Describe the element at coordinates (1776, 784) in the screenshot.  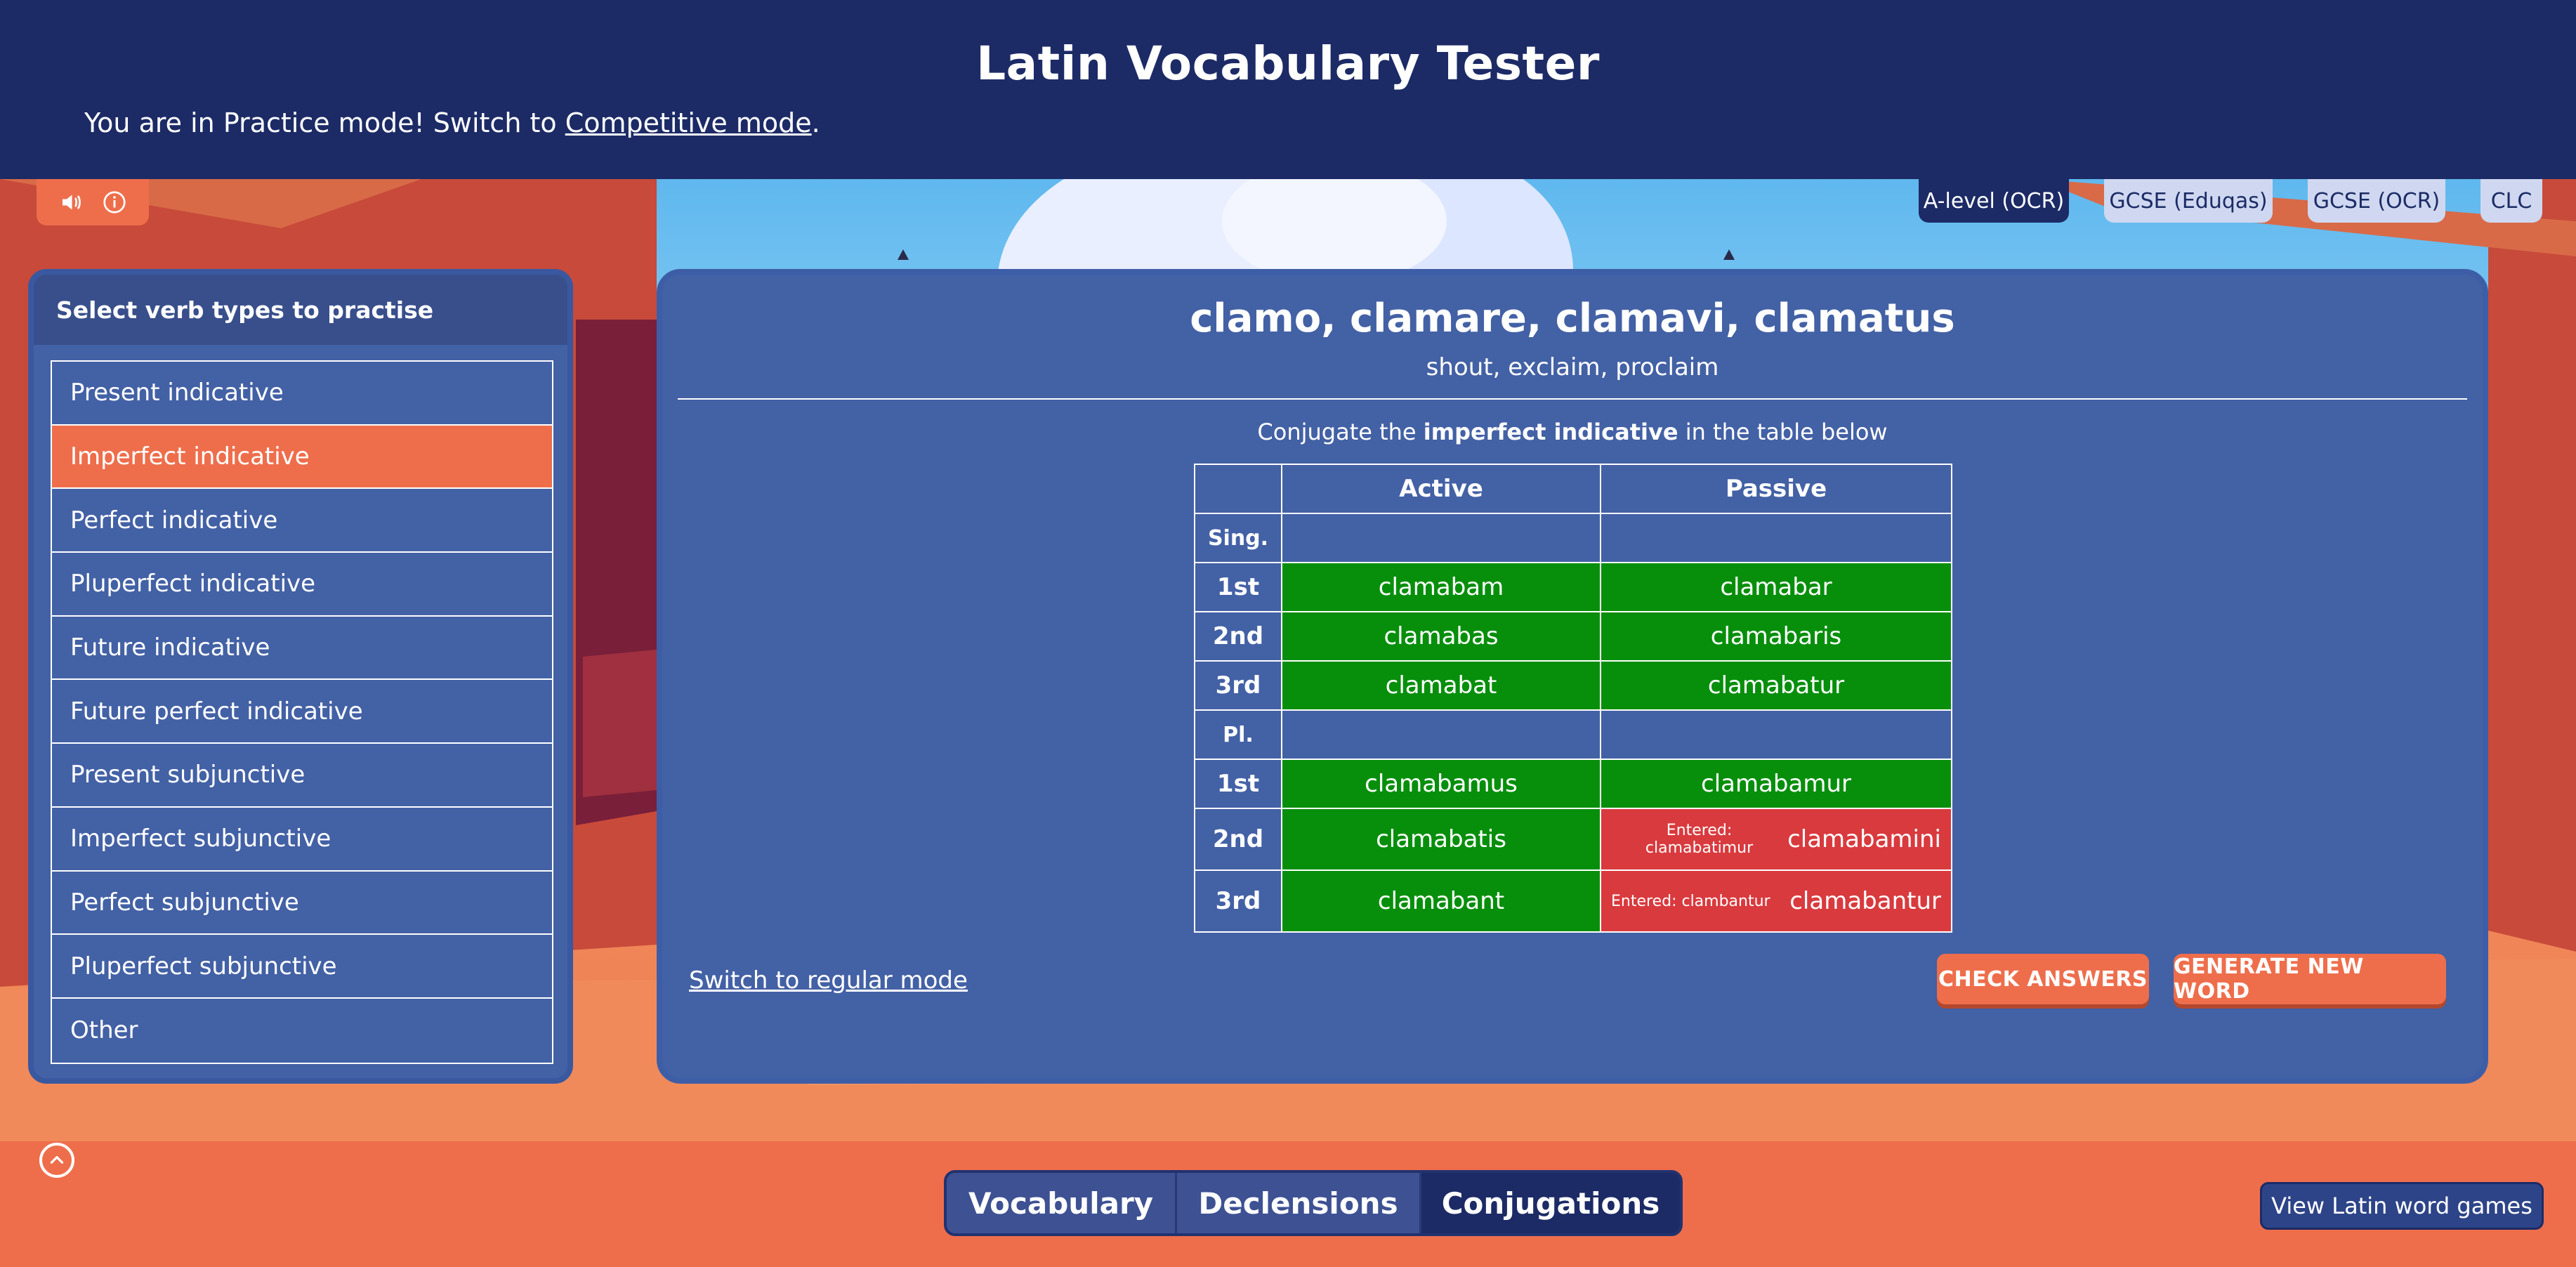
I see `answer-cell-correct: clamabamur` at that location.